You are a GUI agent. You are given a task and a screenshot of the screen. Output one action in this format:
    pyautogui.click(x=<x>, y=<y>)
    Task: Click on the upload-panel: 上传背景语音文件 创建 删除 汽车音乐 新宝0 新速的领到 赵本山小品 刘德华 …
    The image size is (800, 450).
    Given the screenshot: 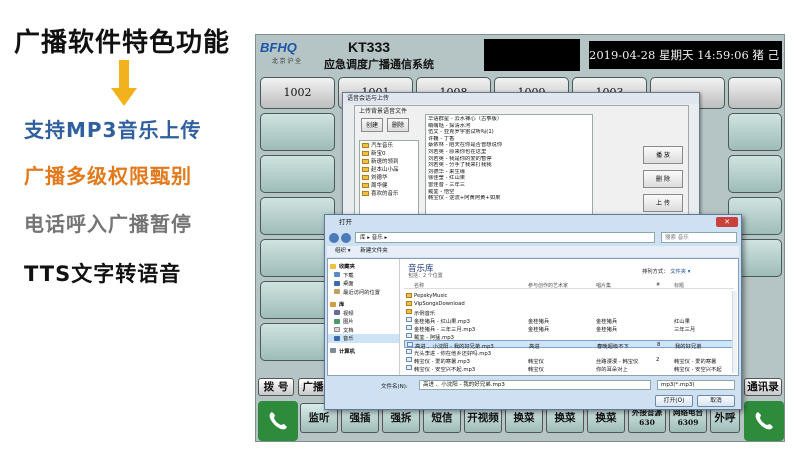 What is the action you would take?
    pyautogui.click(x=521, y=166)
    